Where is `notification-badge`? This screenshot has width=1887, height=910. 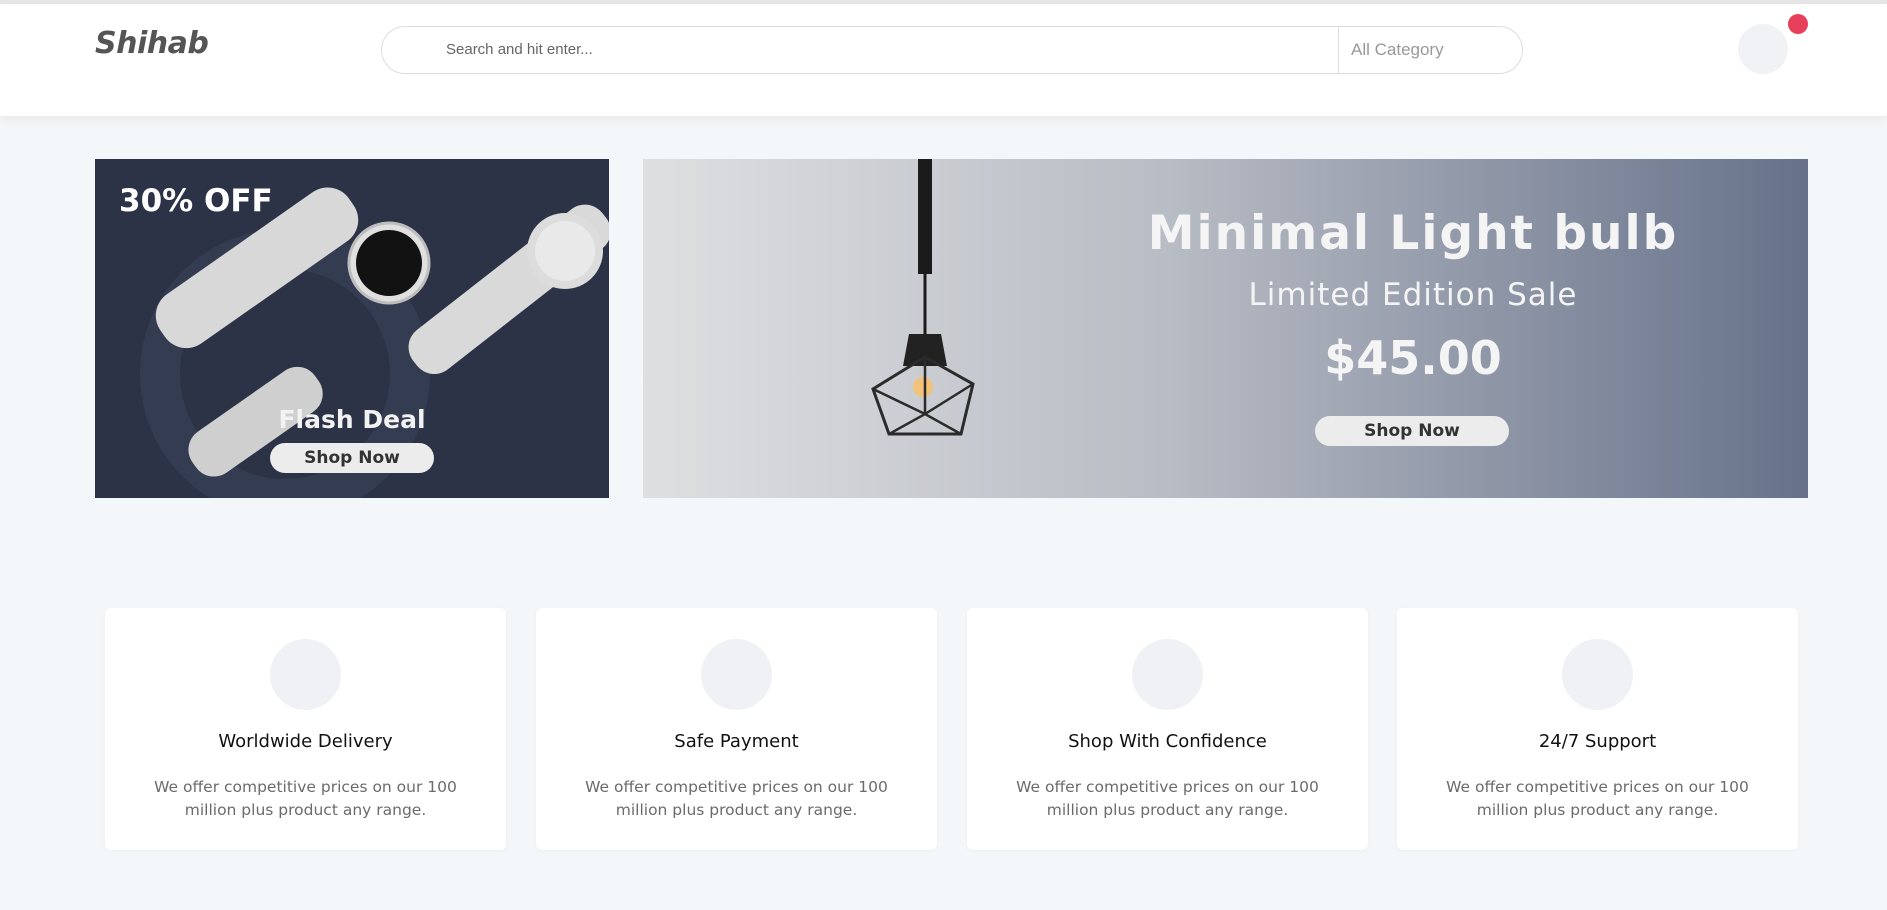 notification-badge is located at coordinates (1798, 24).